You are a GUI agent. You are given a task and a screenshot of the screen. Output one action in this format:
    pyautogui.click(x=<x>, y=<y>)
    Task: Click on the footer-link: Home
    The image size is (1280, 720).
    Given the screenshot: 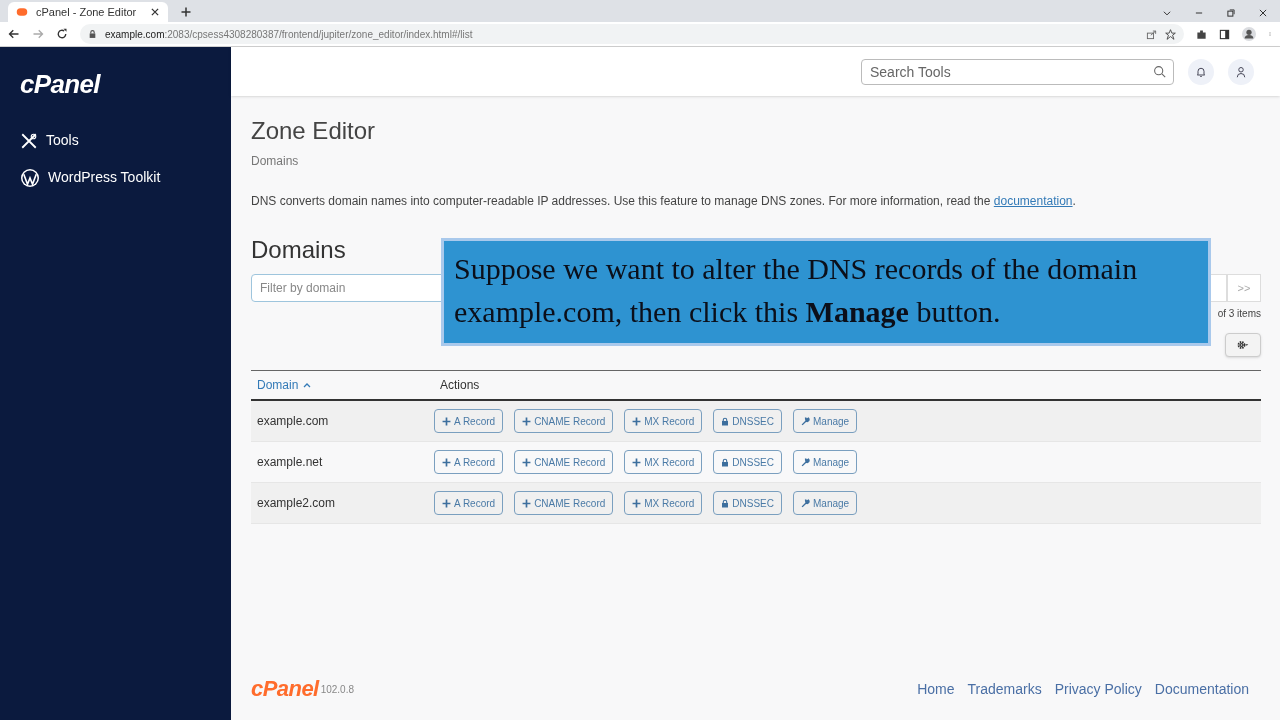 What is the action you would take?
    pyautogui.click(x=936, y=689)
    